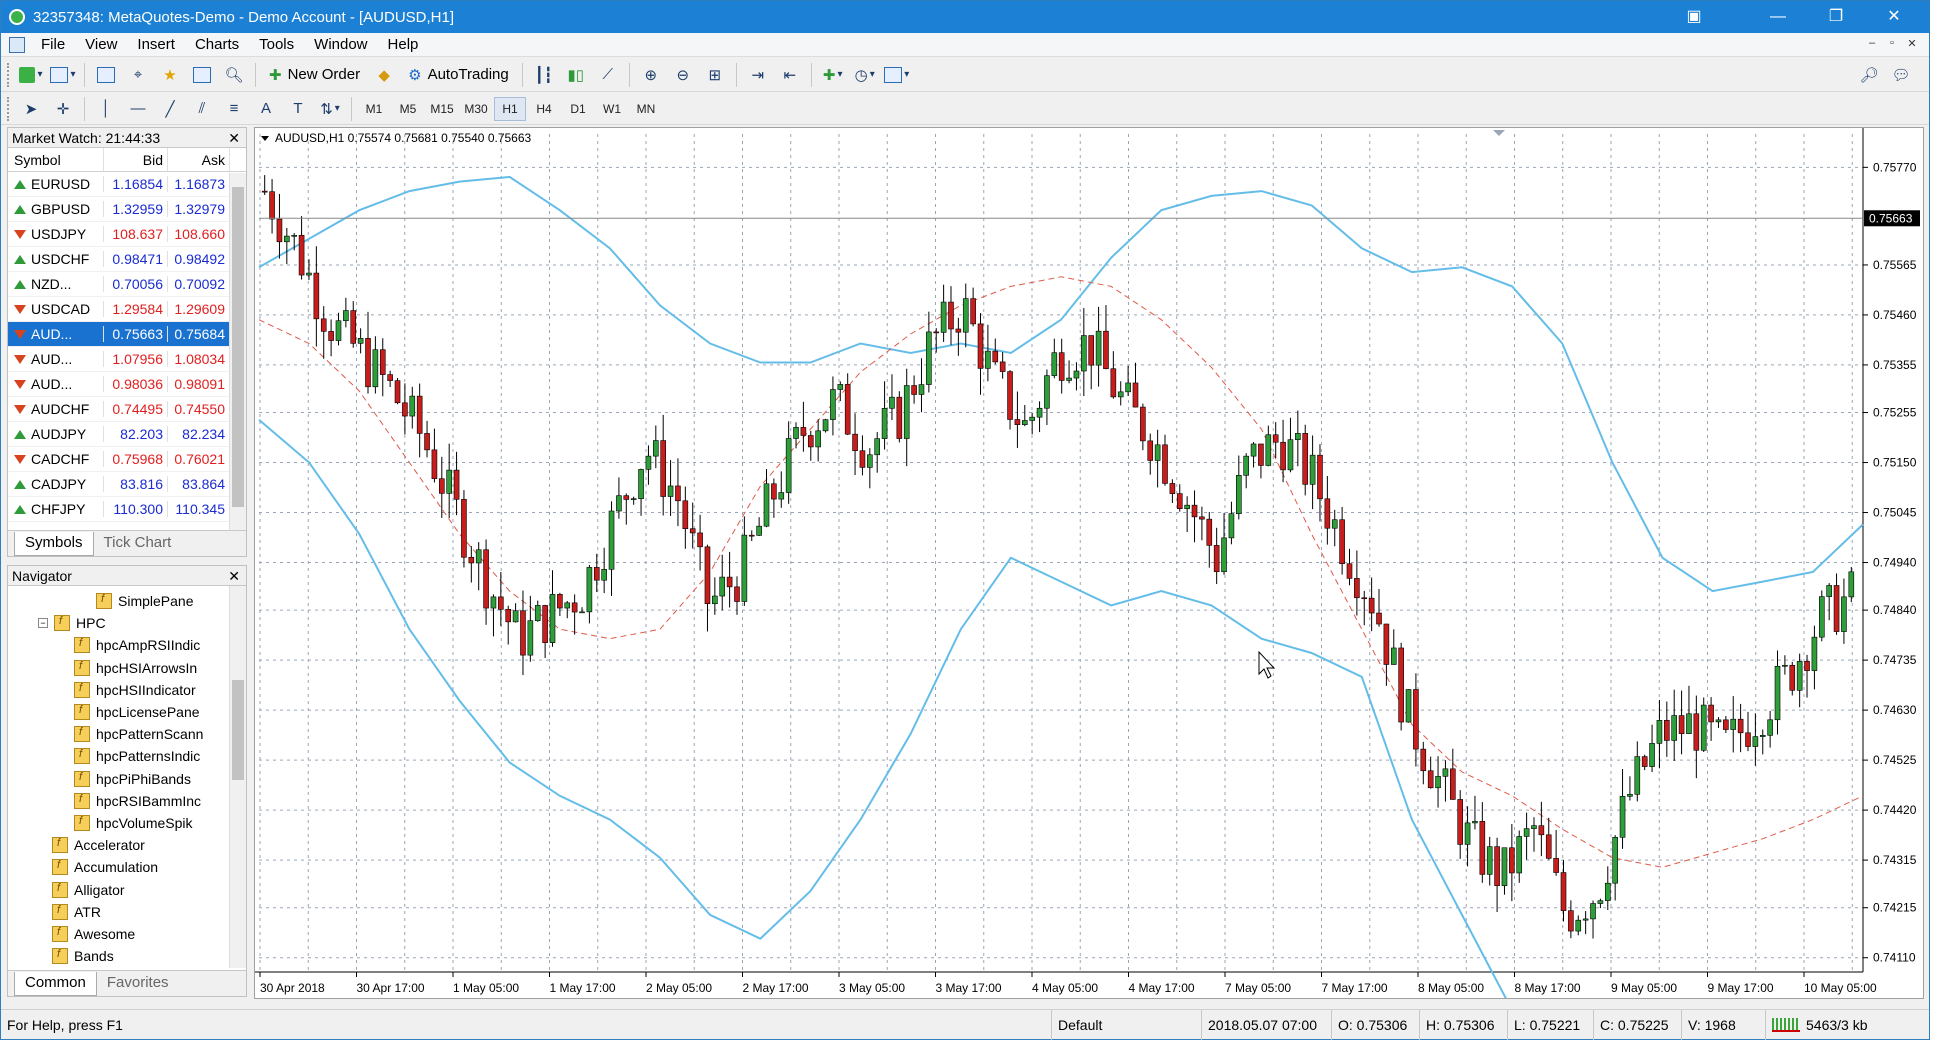 This screenshot has width=1936, height=1046. Describe the element at coordinates (137, 756) in the screenshot. I see `navigator-item: hpcPatternsIndic` at that location.